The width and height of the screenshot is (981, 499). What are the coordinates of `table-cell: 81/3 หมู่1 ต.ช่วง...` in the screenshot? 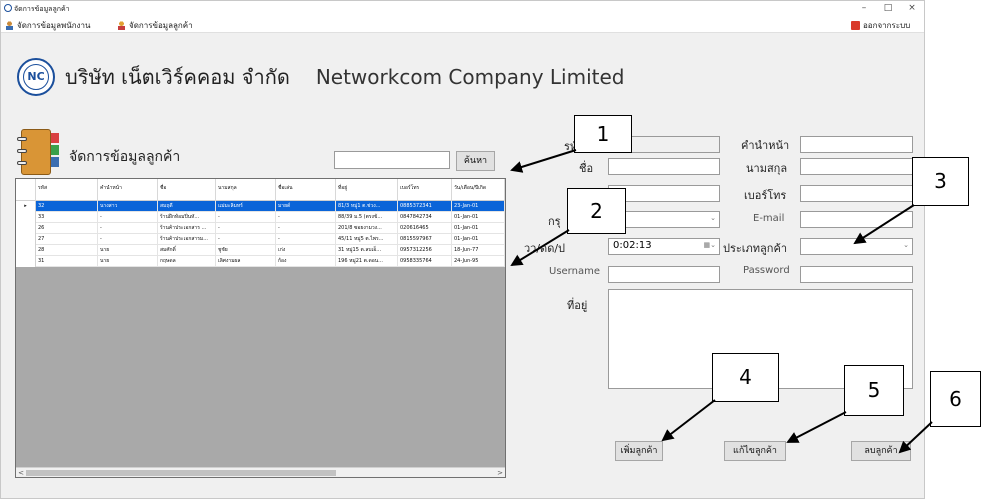 It's located at (367, 206).